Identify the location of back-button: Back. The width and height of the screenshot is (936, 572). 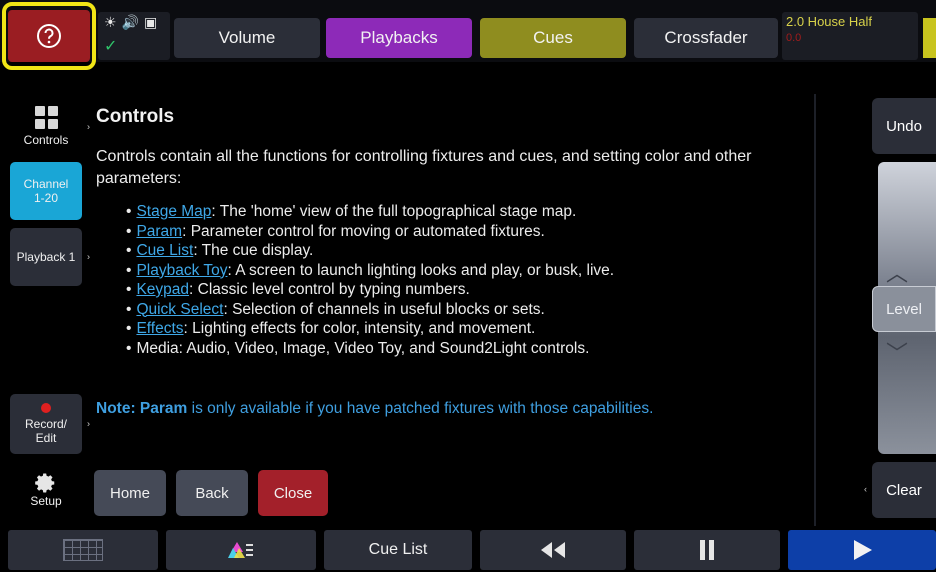
(212, 493).